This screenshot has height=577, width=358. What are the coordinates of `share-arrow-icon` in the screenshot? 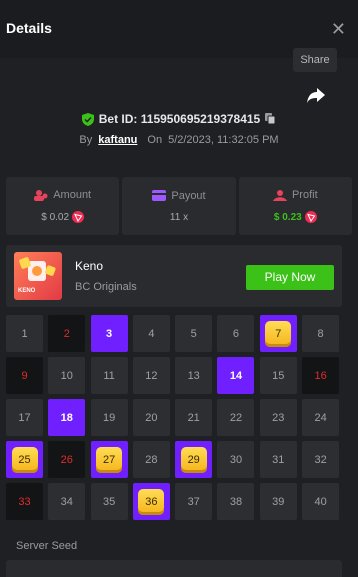 It's located at (316, 95).